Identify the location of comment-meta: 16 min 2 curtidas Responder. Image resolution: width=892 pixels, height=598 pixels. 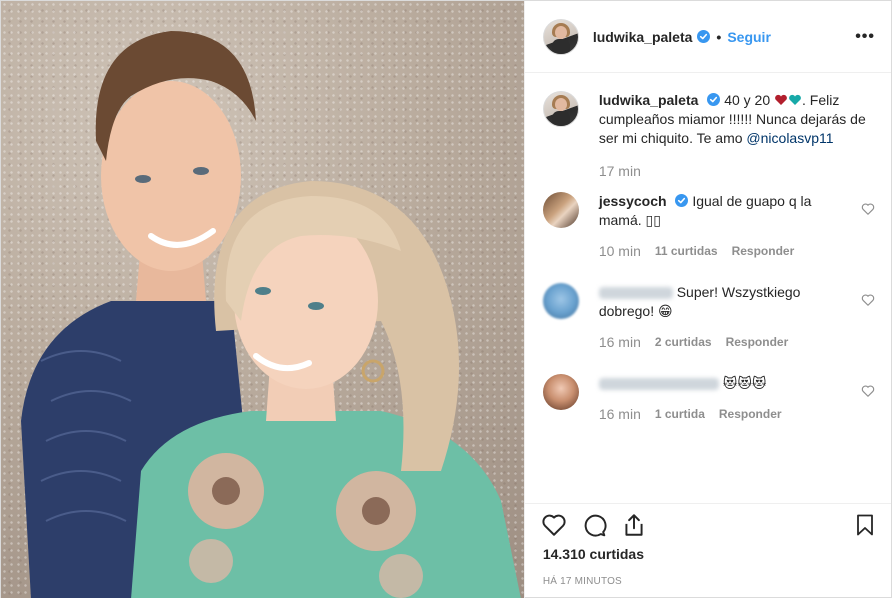
(727, 342).